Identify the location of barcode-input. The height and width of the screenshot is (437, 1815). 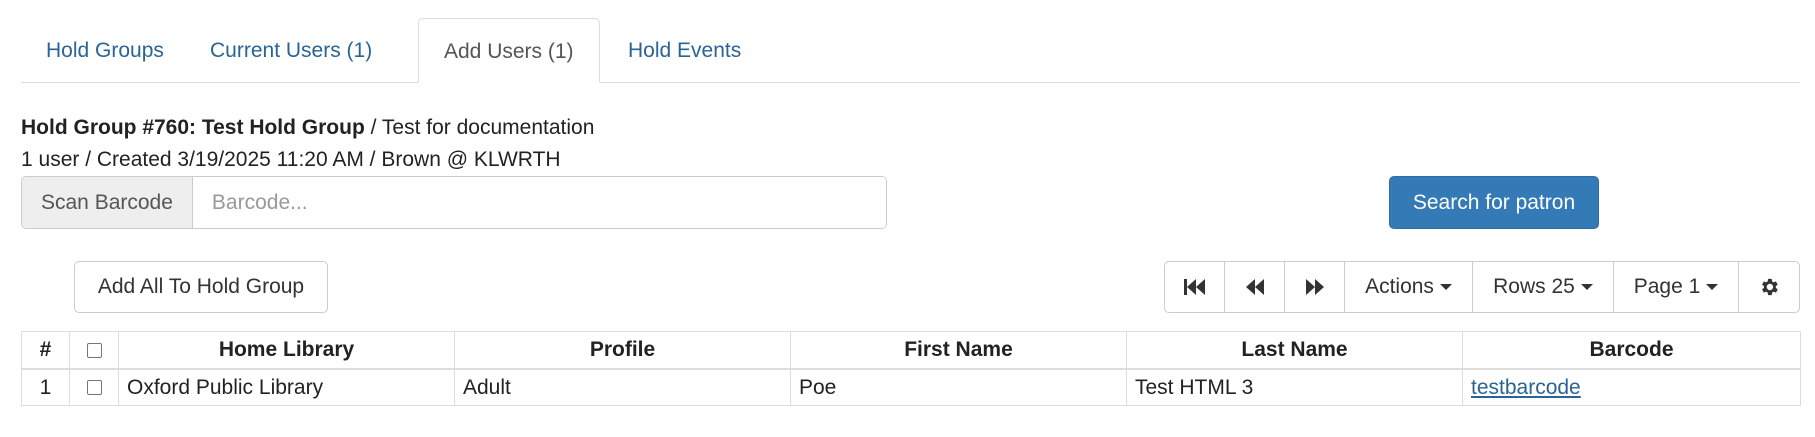
(539, 202).